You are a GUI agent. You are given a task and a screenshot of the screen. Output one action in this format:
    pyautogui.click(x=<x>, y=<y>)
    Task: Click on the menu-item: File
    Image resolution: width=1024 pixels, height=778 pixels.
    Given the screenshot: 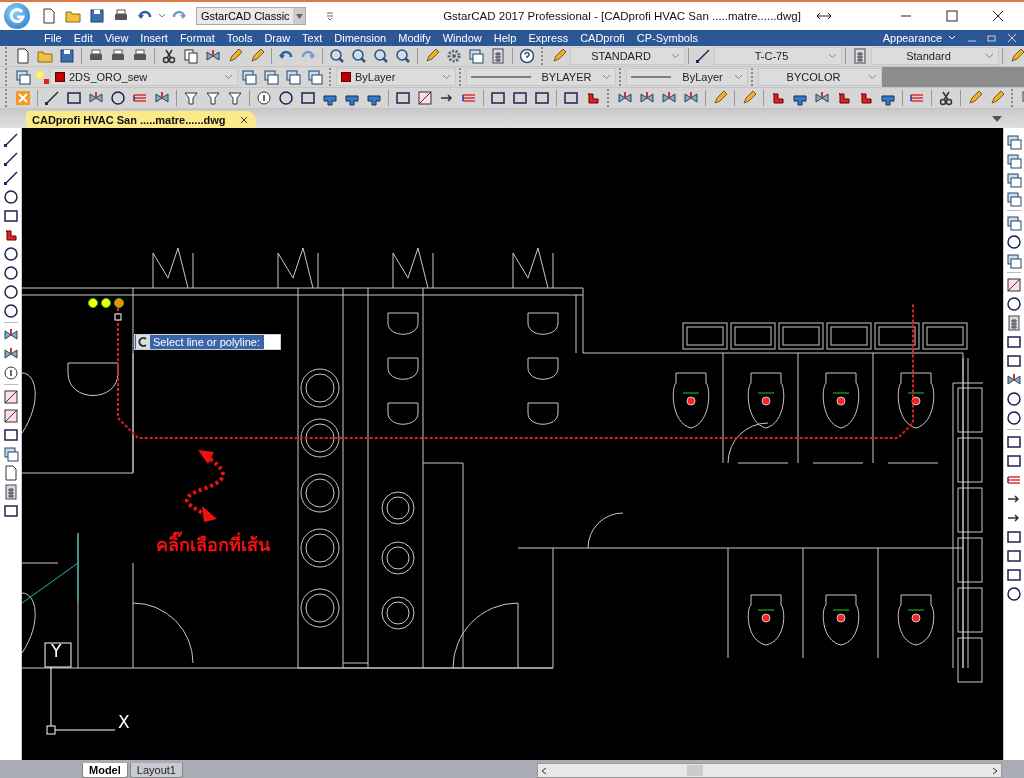 What is the action you would take?
    pyautogui.click(x=53, y=38)
    